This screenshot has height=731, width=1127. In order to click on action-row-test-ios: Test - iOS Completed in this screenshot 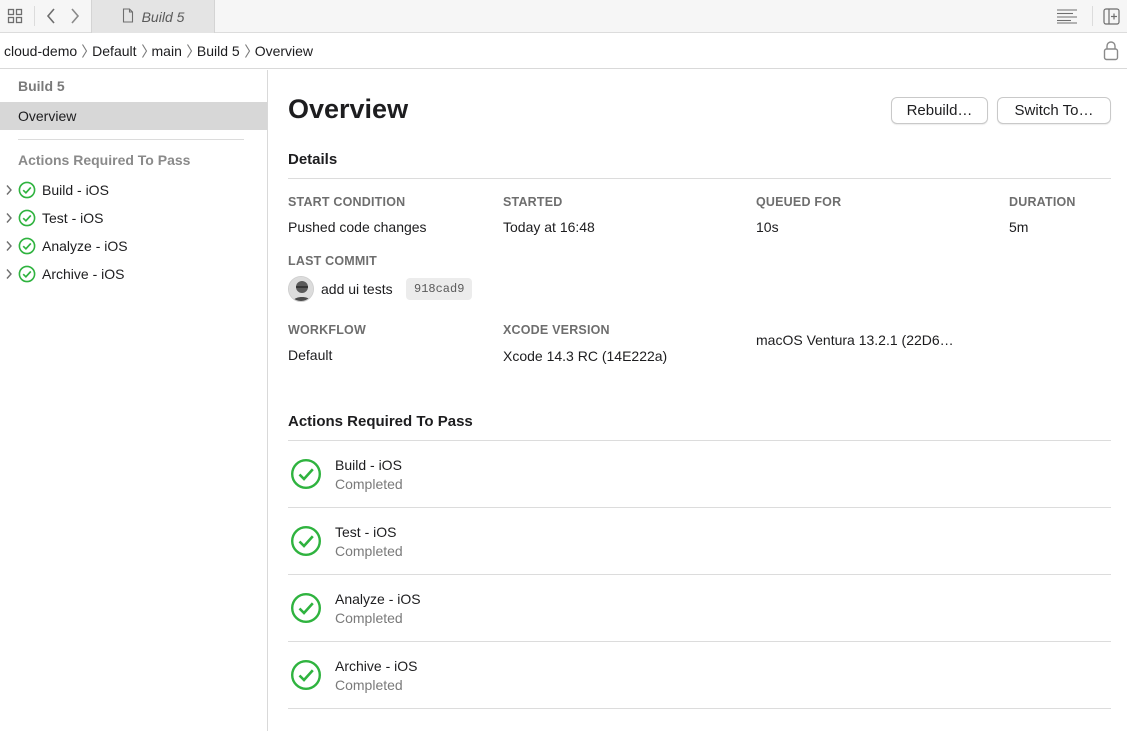, I will do `click(699, 541)`.